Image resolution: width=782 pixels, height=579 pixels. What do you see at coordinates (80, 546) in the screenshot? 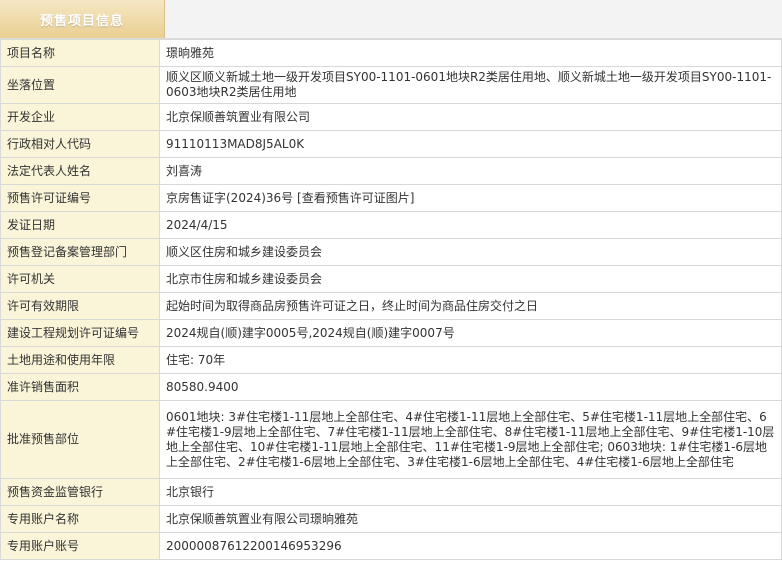
I see `field-label: 专用账户账号` at bounding box center [80, 546].